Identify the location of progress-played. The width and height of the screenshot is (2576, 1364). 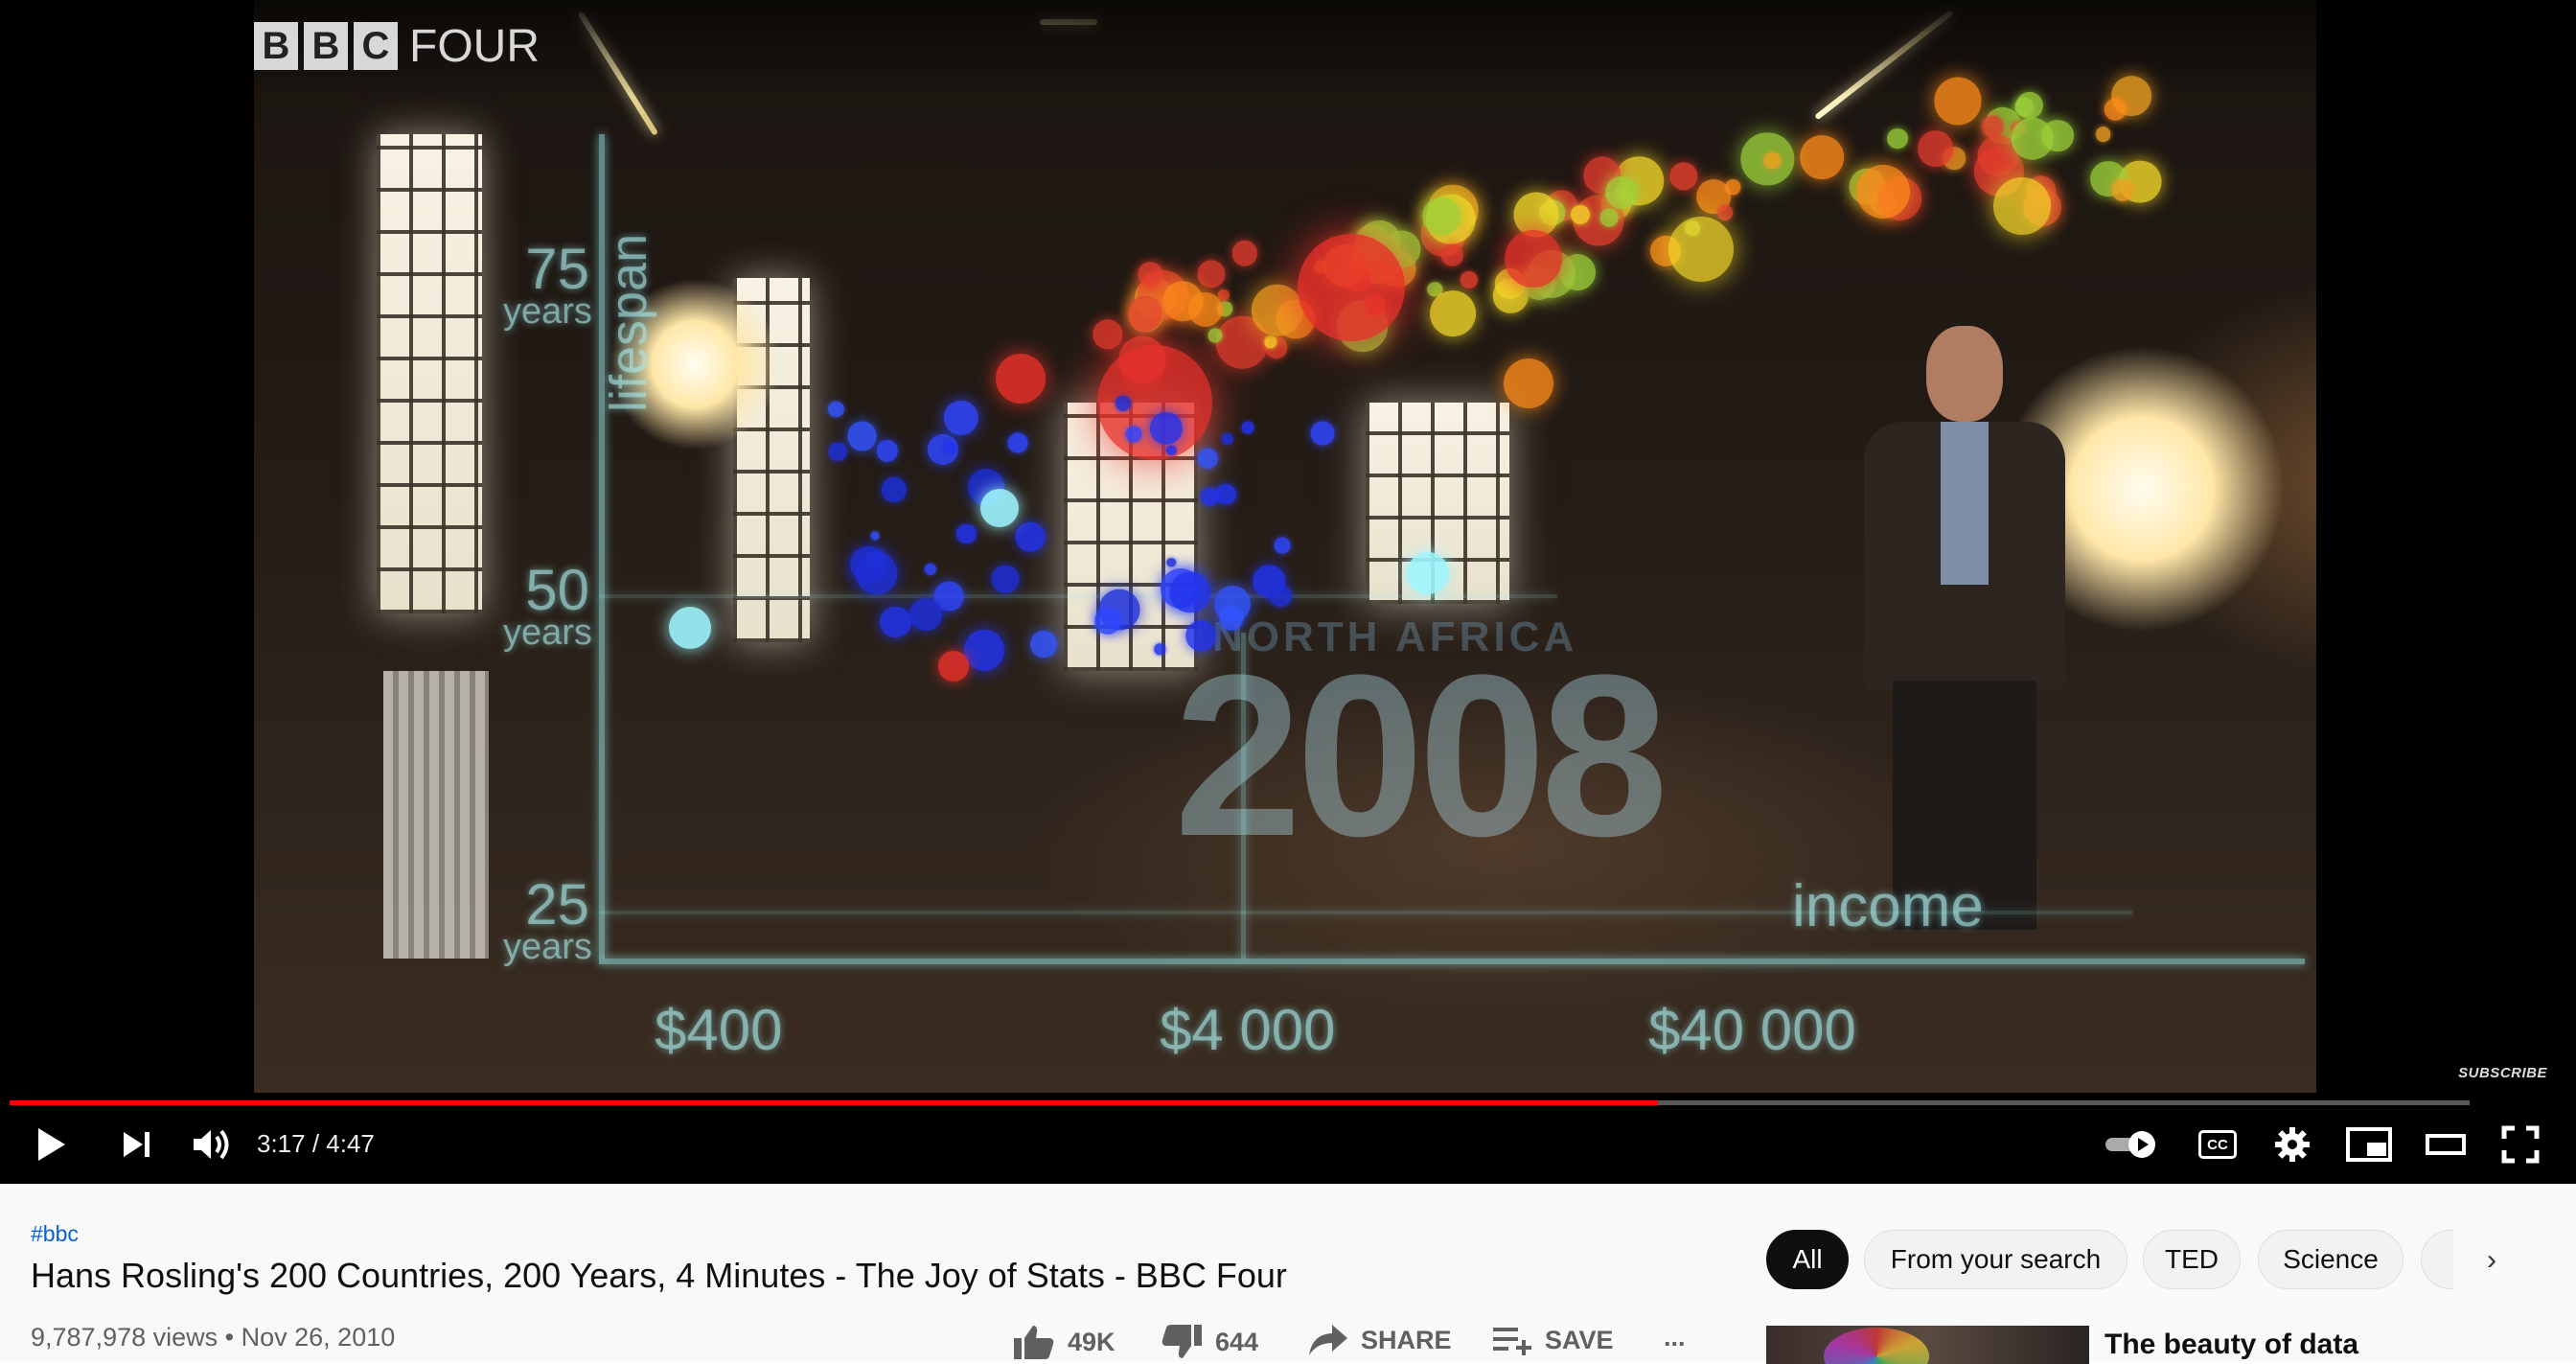
(834, 1102).